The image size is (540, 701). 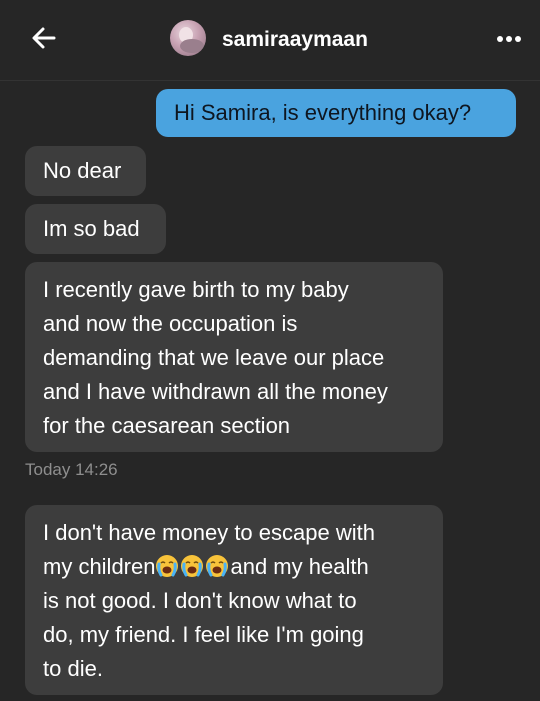 What do you see at coordinates (91, 228) in the screenshot?
I see `message-text: Im so bad` at bounding box center [91, 228].